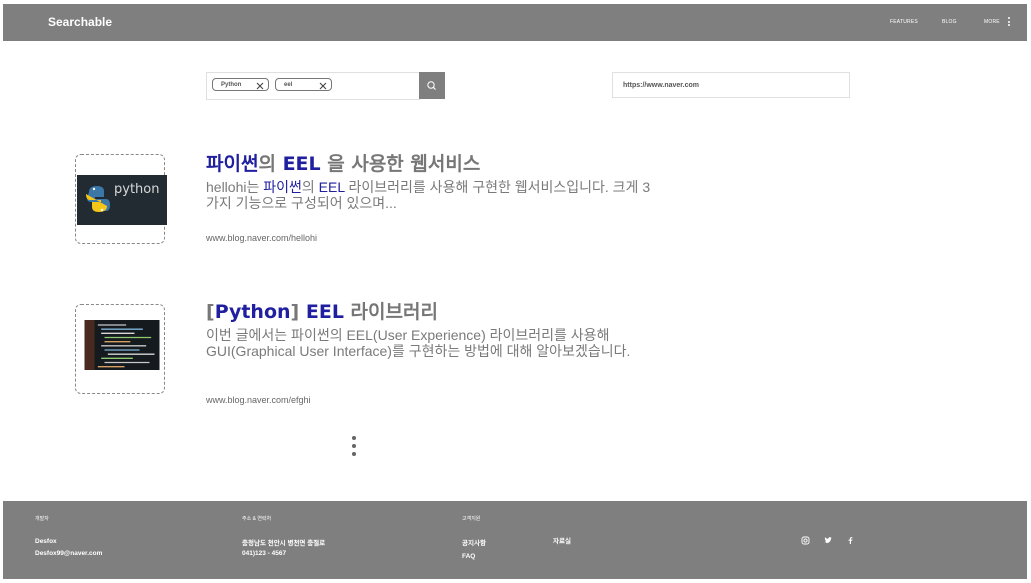 The image size is (1031, 583). Describe the element at coordinates (904, 22) in the screenshot. I see `nav-features: FEATURES` at that location.